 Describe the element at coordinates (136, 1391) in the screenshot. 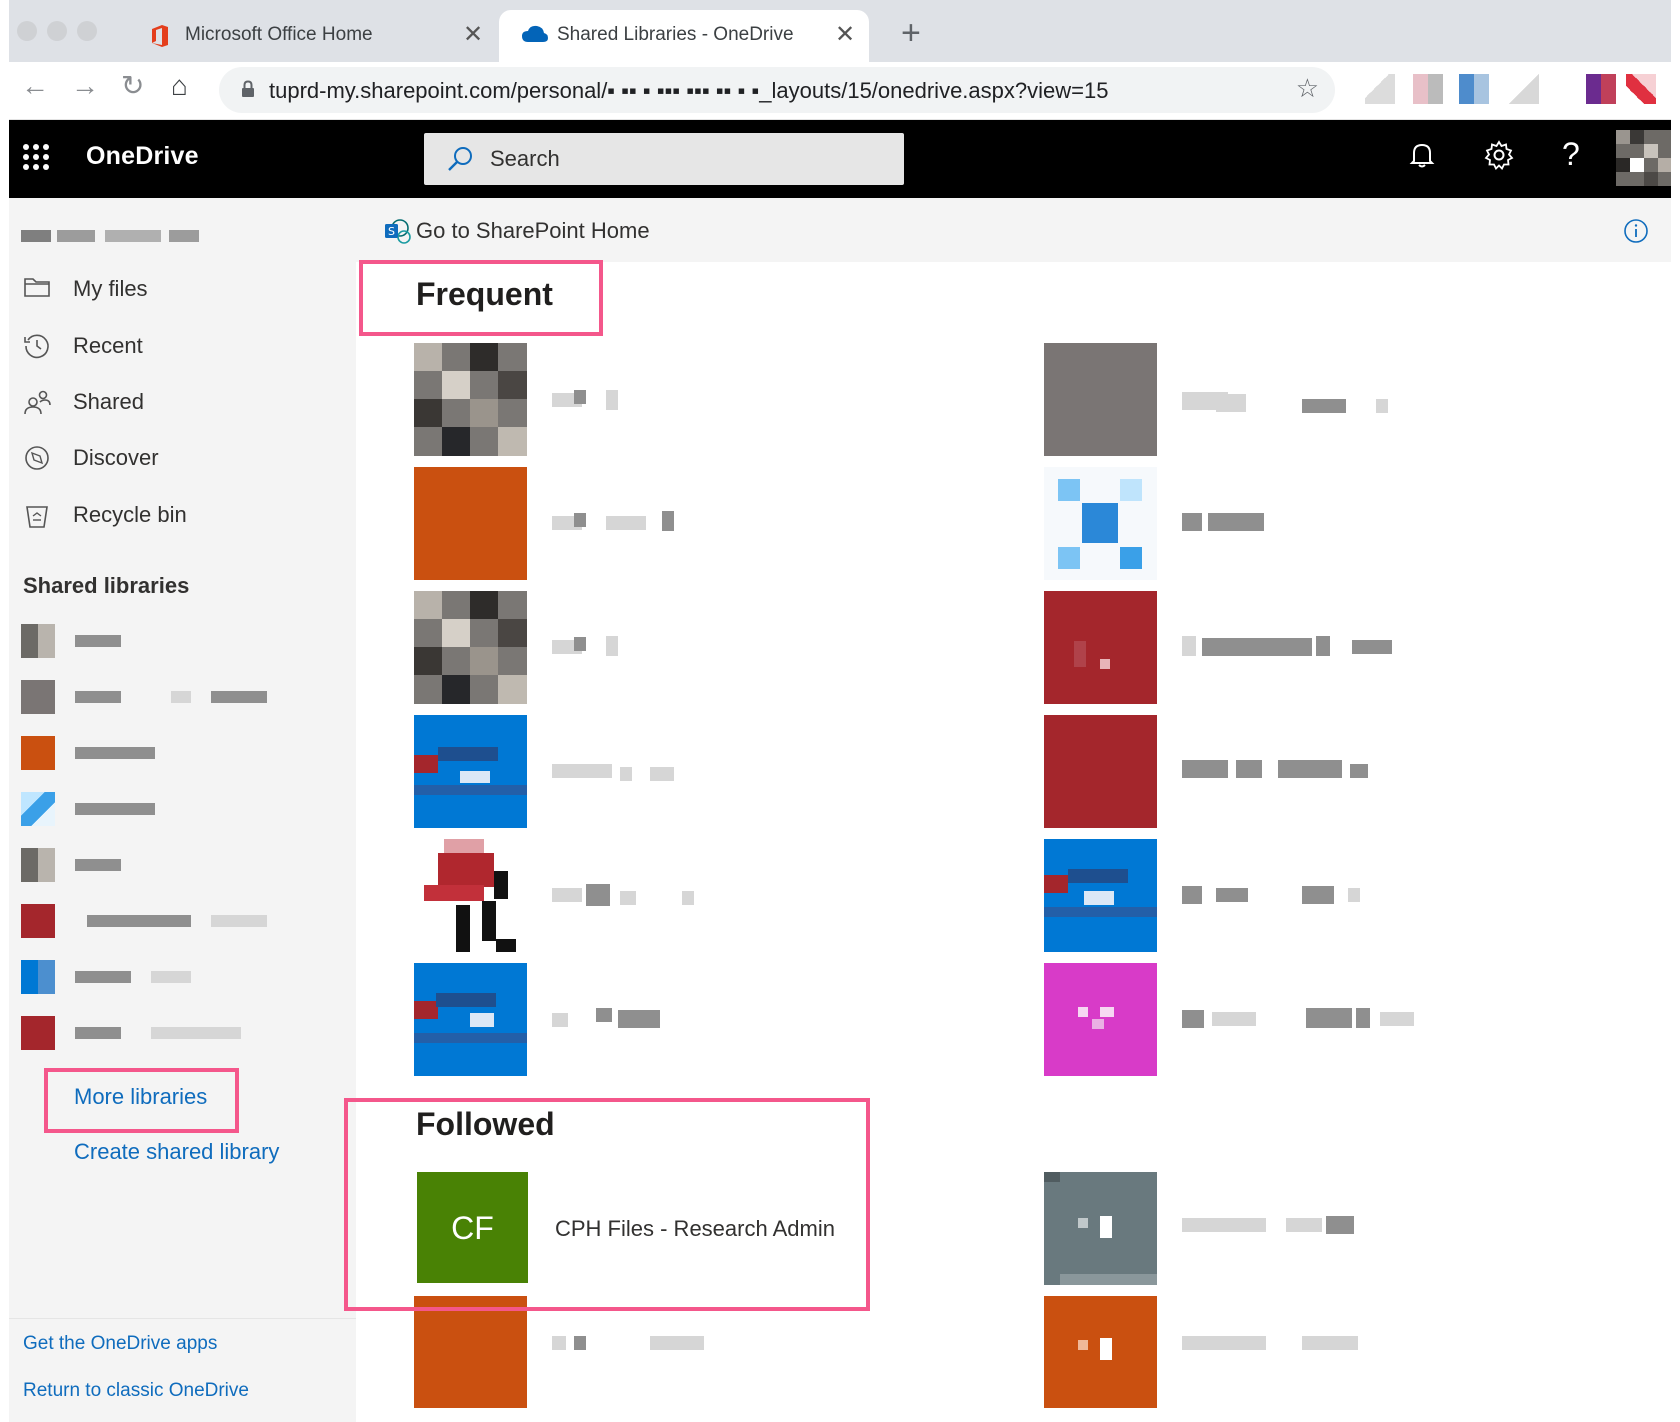

I see `return-classic-onedrive-link: Return to classic OneDrive` at that location.